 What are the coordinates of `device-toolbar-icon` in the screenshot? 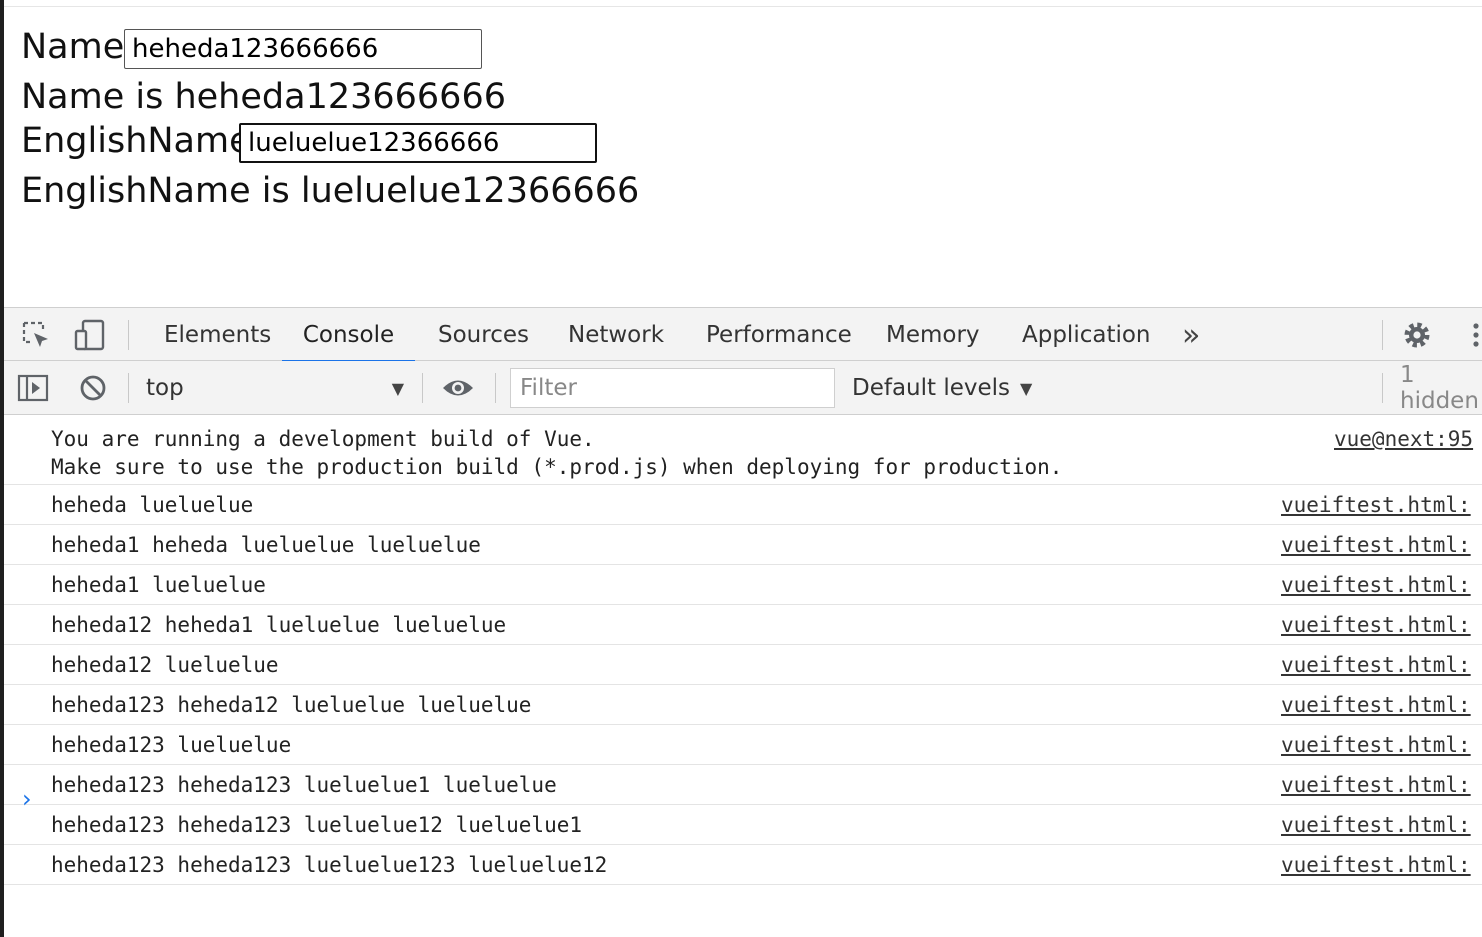 It's located at (90, 335).